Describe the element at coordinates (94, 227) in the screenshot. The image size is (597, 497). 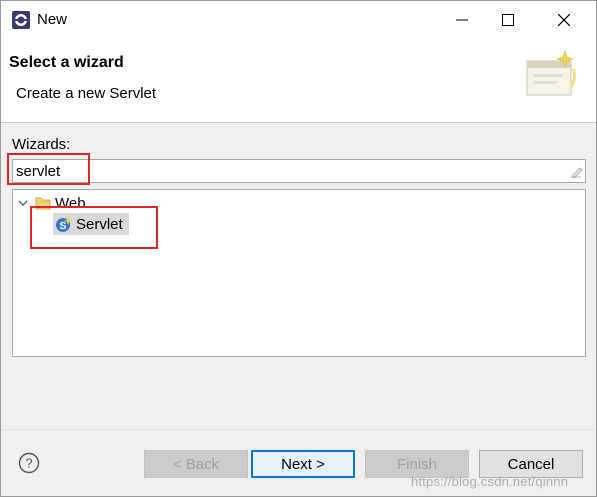
I see `annotation-box-servlet` at that location.